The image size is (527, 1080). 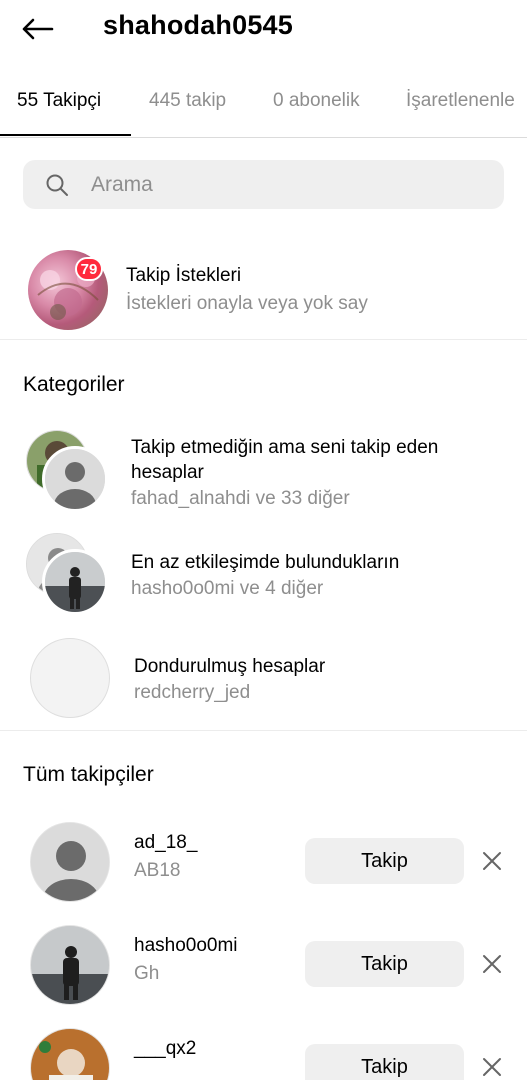 I want to click on follower-fullname: AB18, so click(x=157, y=870).